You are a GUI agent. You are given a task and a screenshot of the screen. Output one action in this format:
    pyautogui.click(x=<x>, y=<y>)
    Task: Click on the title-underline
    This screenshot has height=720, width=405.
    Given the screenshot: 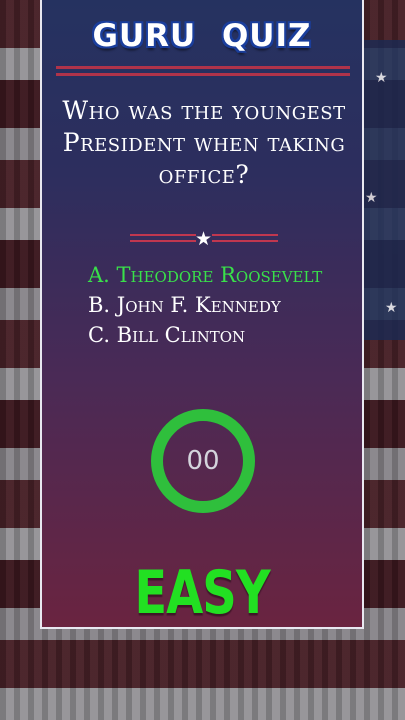 What is the action you would take?
    pyautogui.click(x=203, y=73)
    